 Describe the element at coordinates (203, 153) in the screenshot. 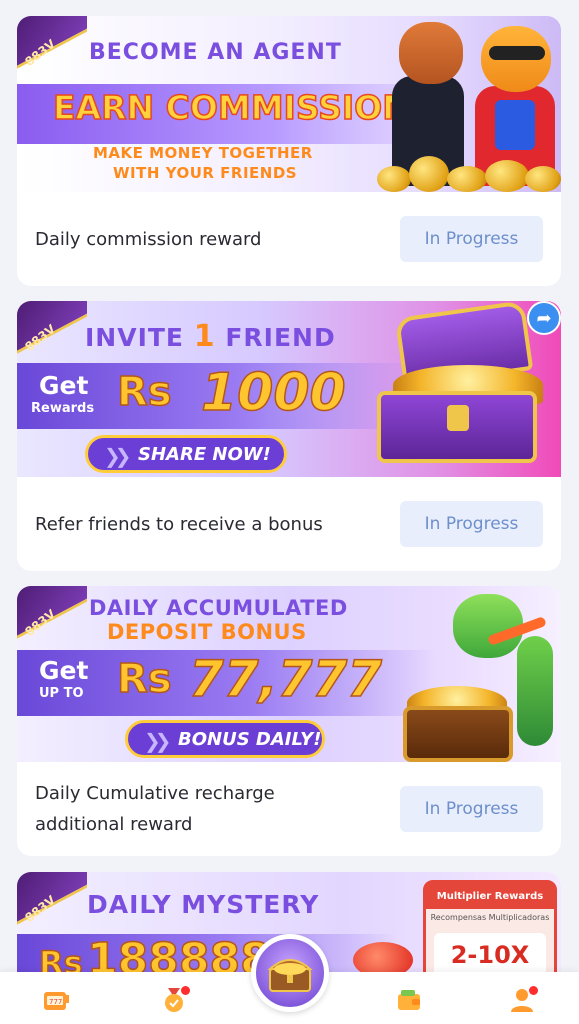

I see `agent-sub-line1: MAKE MONEY TOGETHER` at that location.